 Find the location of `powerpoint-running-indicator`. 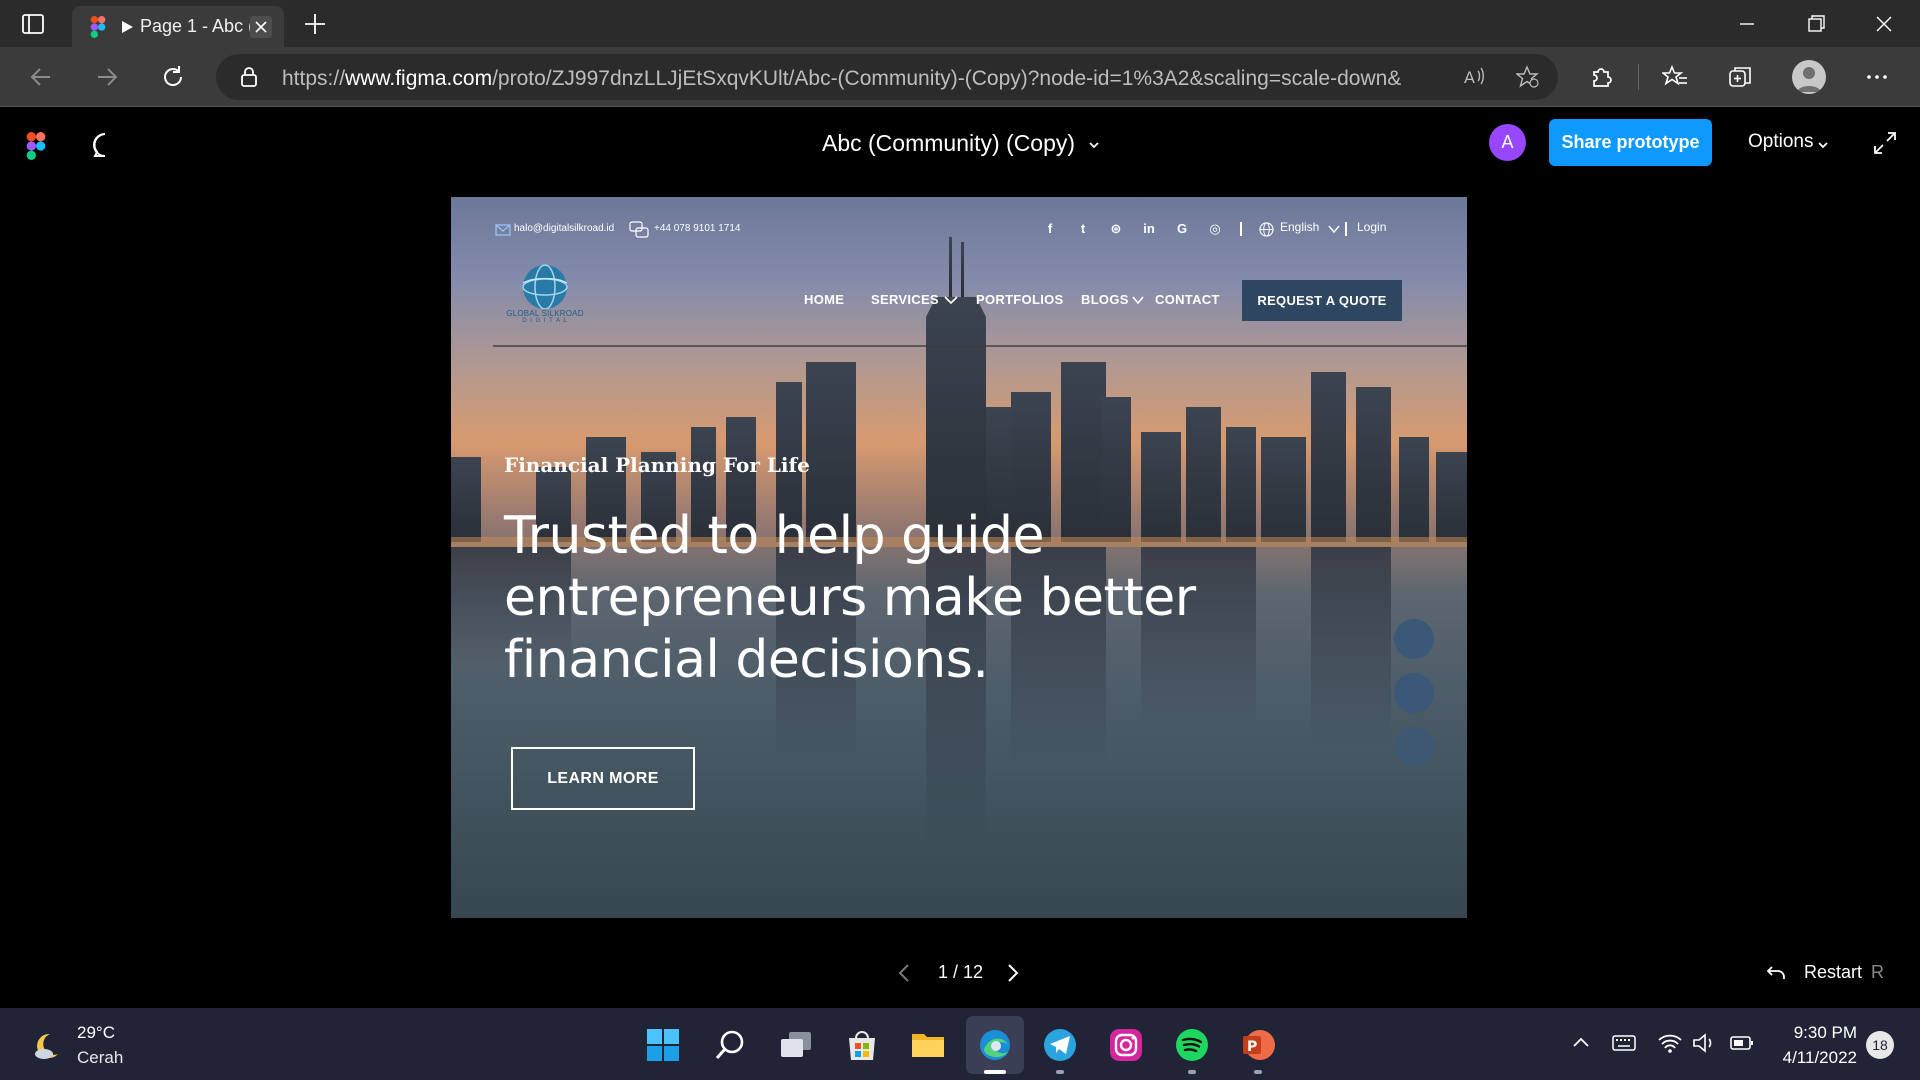

powerpoint-running-indicator is located at coordinates (1258, 1072).